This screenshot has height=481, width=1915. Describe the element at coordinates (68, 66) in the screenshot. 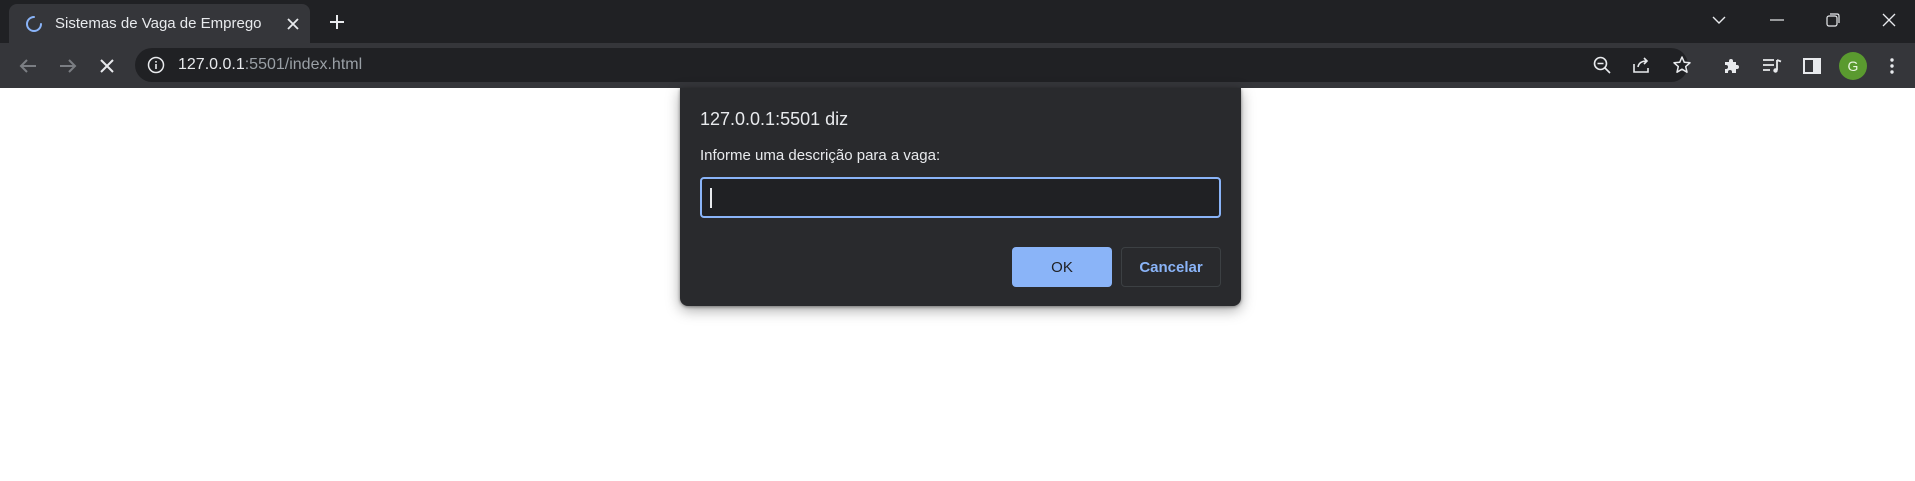

I see `forward-arrow-icon` at that location.